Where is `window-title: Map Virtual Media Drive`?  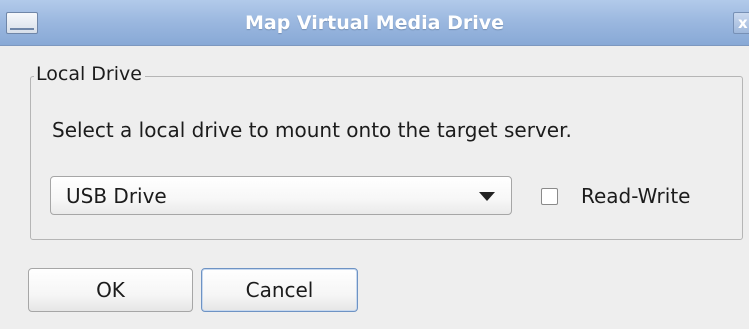
window-title: Map Virtual Media Drive is located at coordinates (374, 23).